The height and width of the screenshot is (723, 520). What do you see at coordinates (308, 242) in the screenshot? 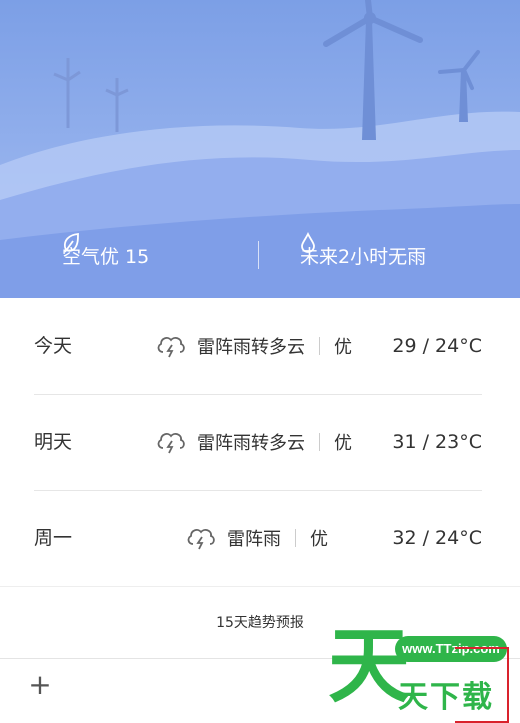
I see `water-drop-icon` at bounding box center [308, 242].